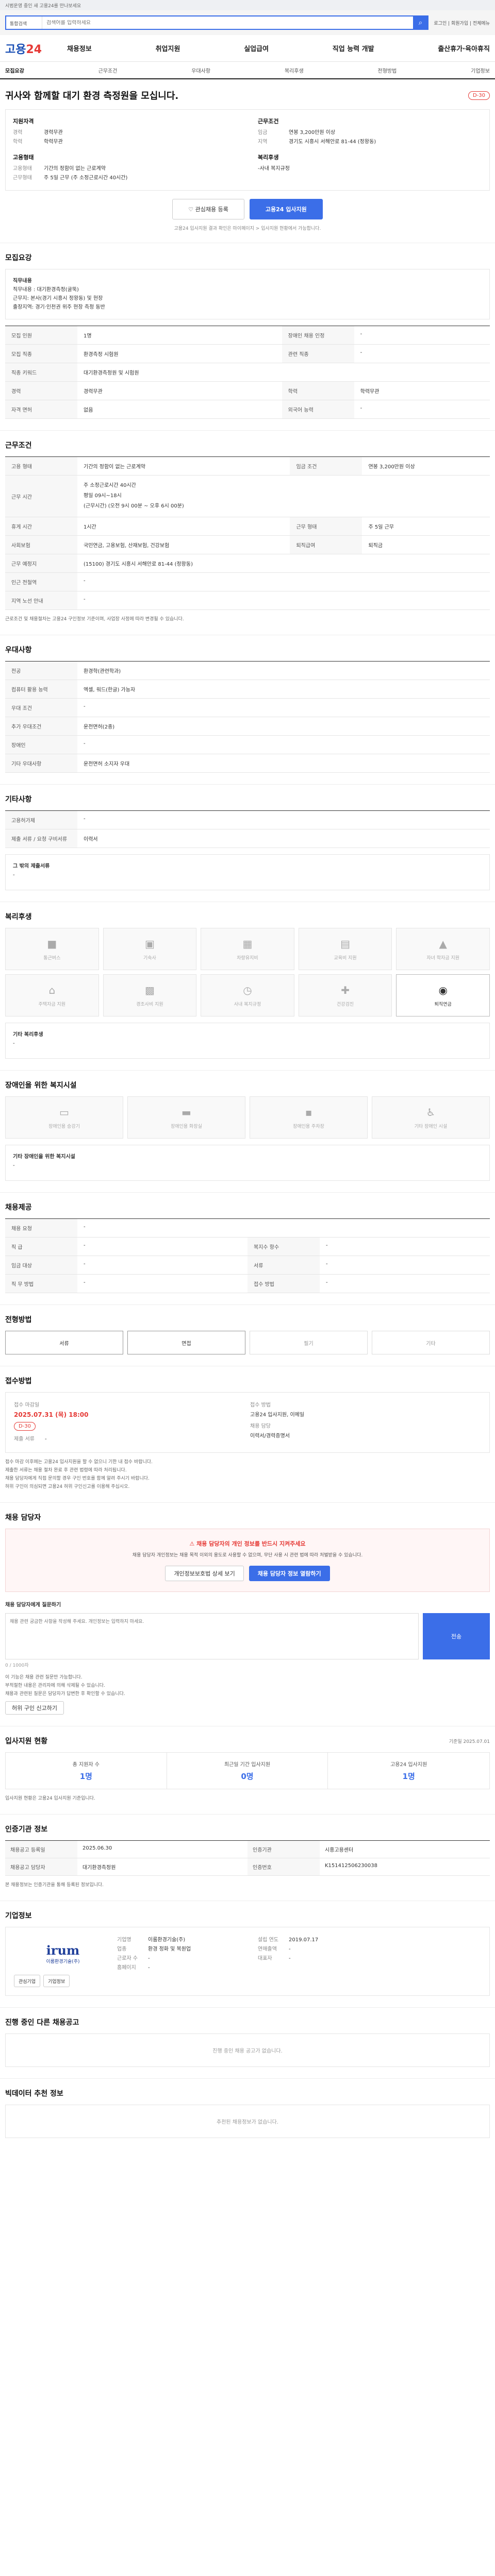 The image size is (495, 2576). Describe the element at coordinates (41, 409) in the screenshot. I see `cell-key: 자격 면허` at that location.